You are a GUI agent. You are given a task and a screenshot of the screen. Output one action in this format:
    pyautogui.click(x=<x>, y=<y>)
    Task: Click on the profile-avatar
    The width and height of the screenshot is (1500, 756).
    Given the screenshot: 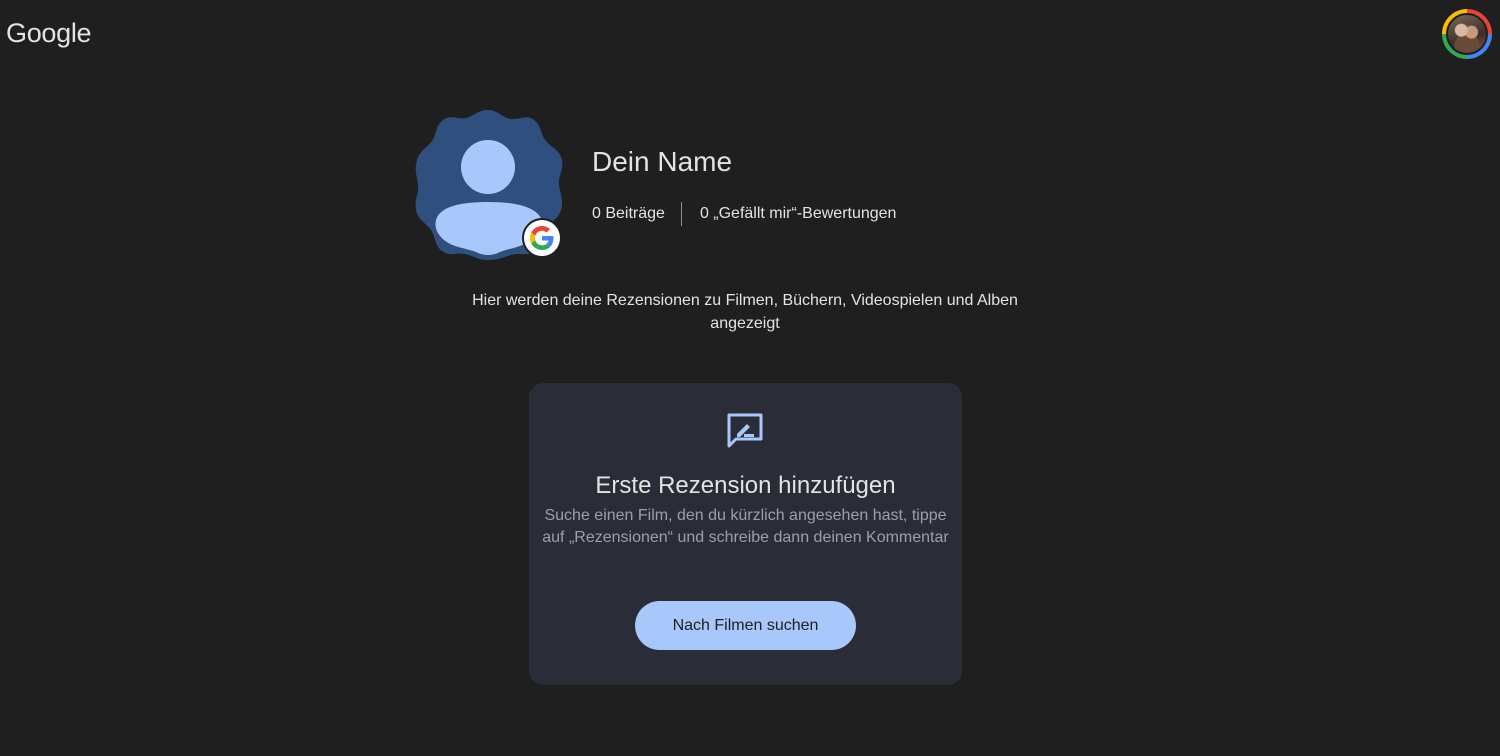 What is the action you would take?
    pyautogui.click(x=489, y=185)
    